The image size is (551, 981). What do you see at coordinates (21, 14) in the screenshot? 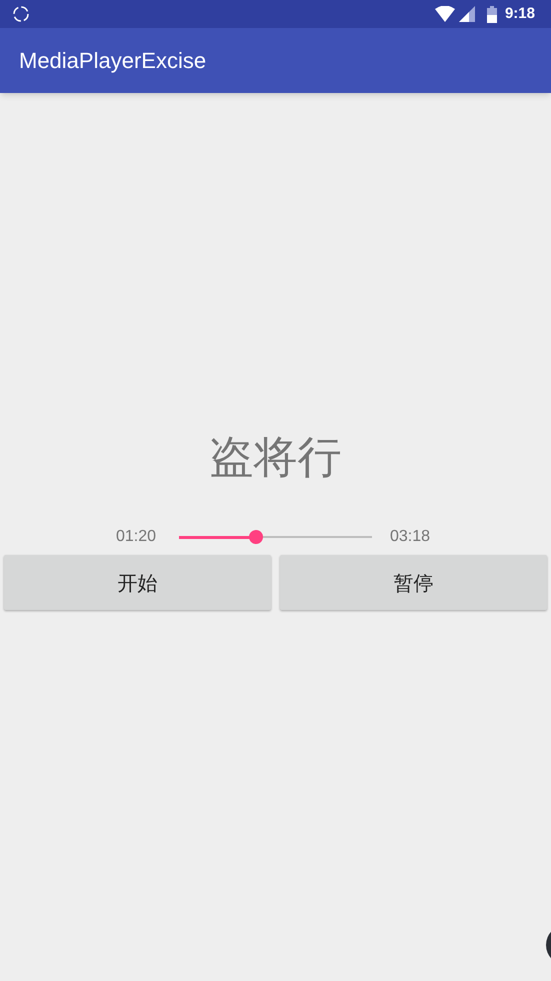
I see `emulator-logo-icon` at bounding box center [21, 14].